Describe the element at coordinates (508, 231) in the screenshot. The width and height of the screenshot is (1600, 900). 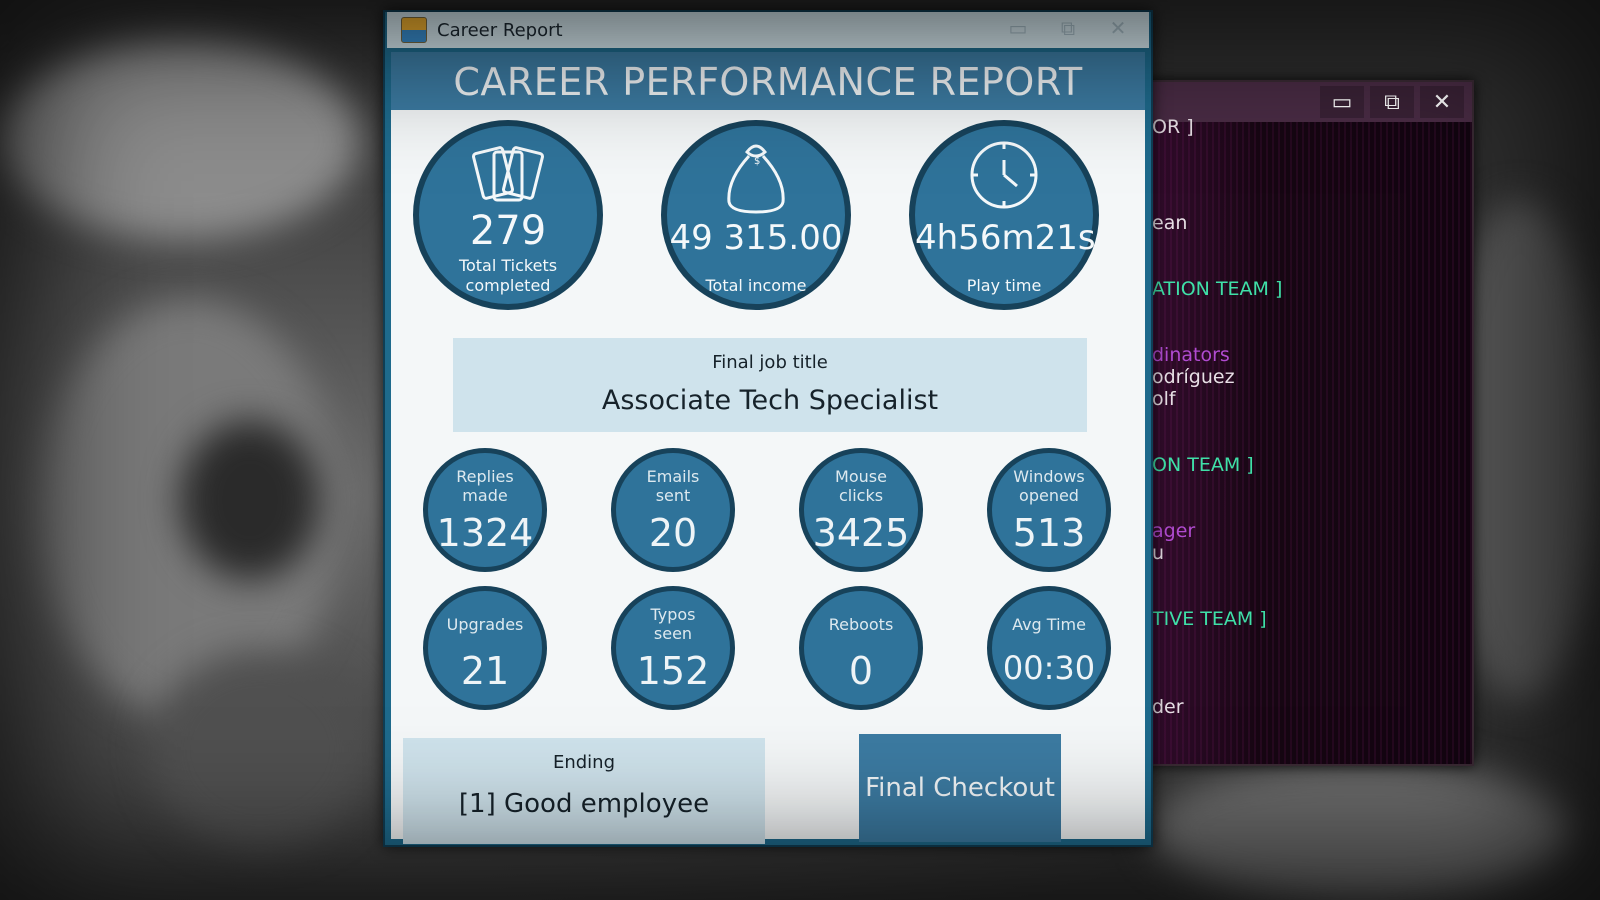
I see `tickets-value: 279` at that location.